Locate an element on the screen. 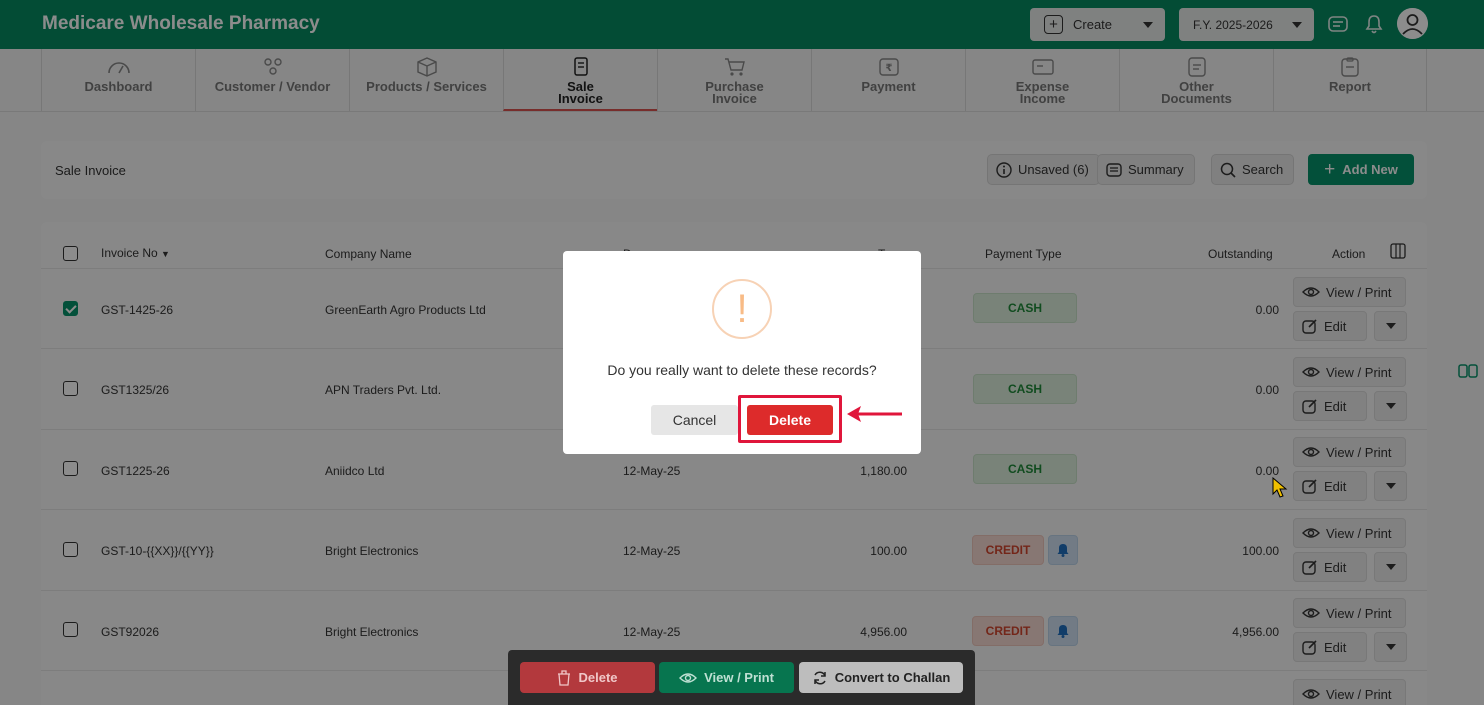 The image size is (1484, 705). bulk-delete-label: Delete is located at coordinates (598, 677).